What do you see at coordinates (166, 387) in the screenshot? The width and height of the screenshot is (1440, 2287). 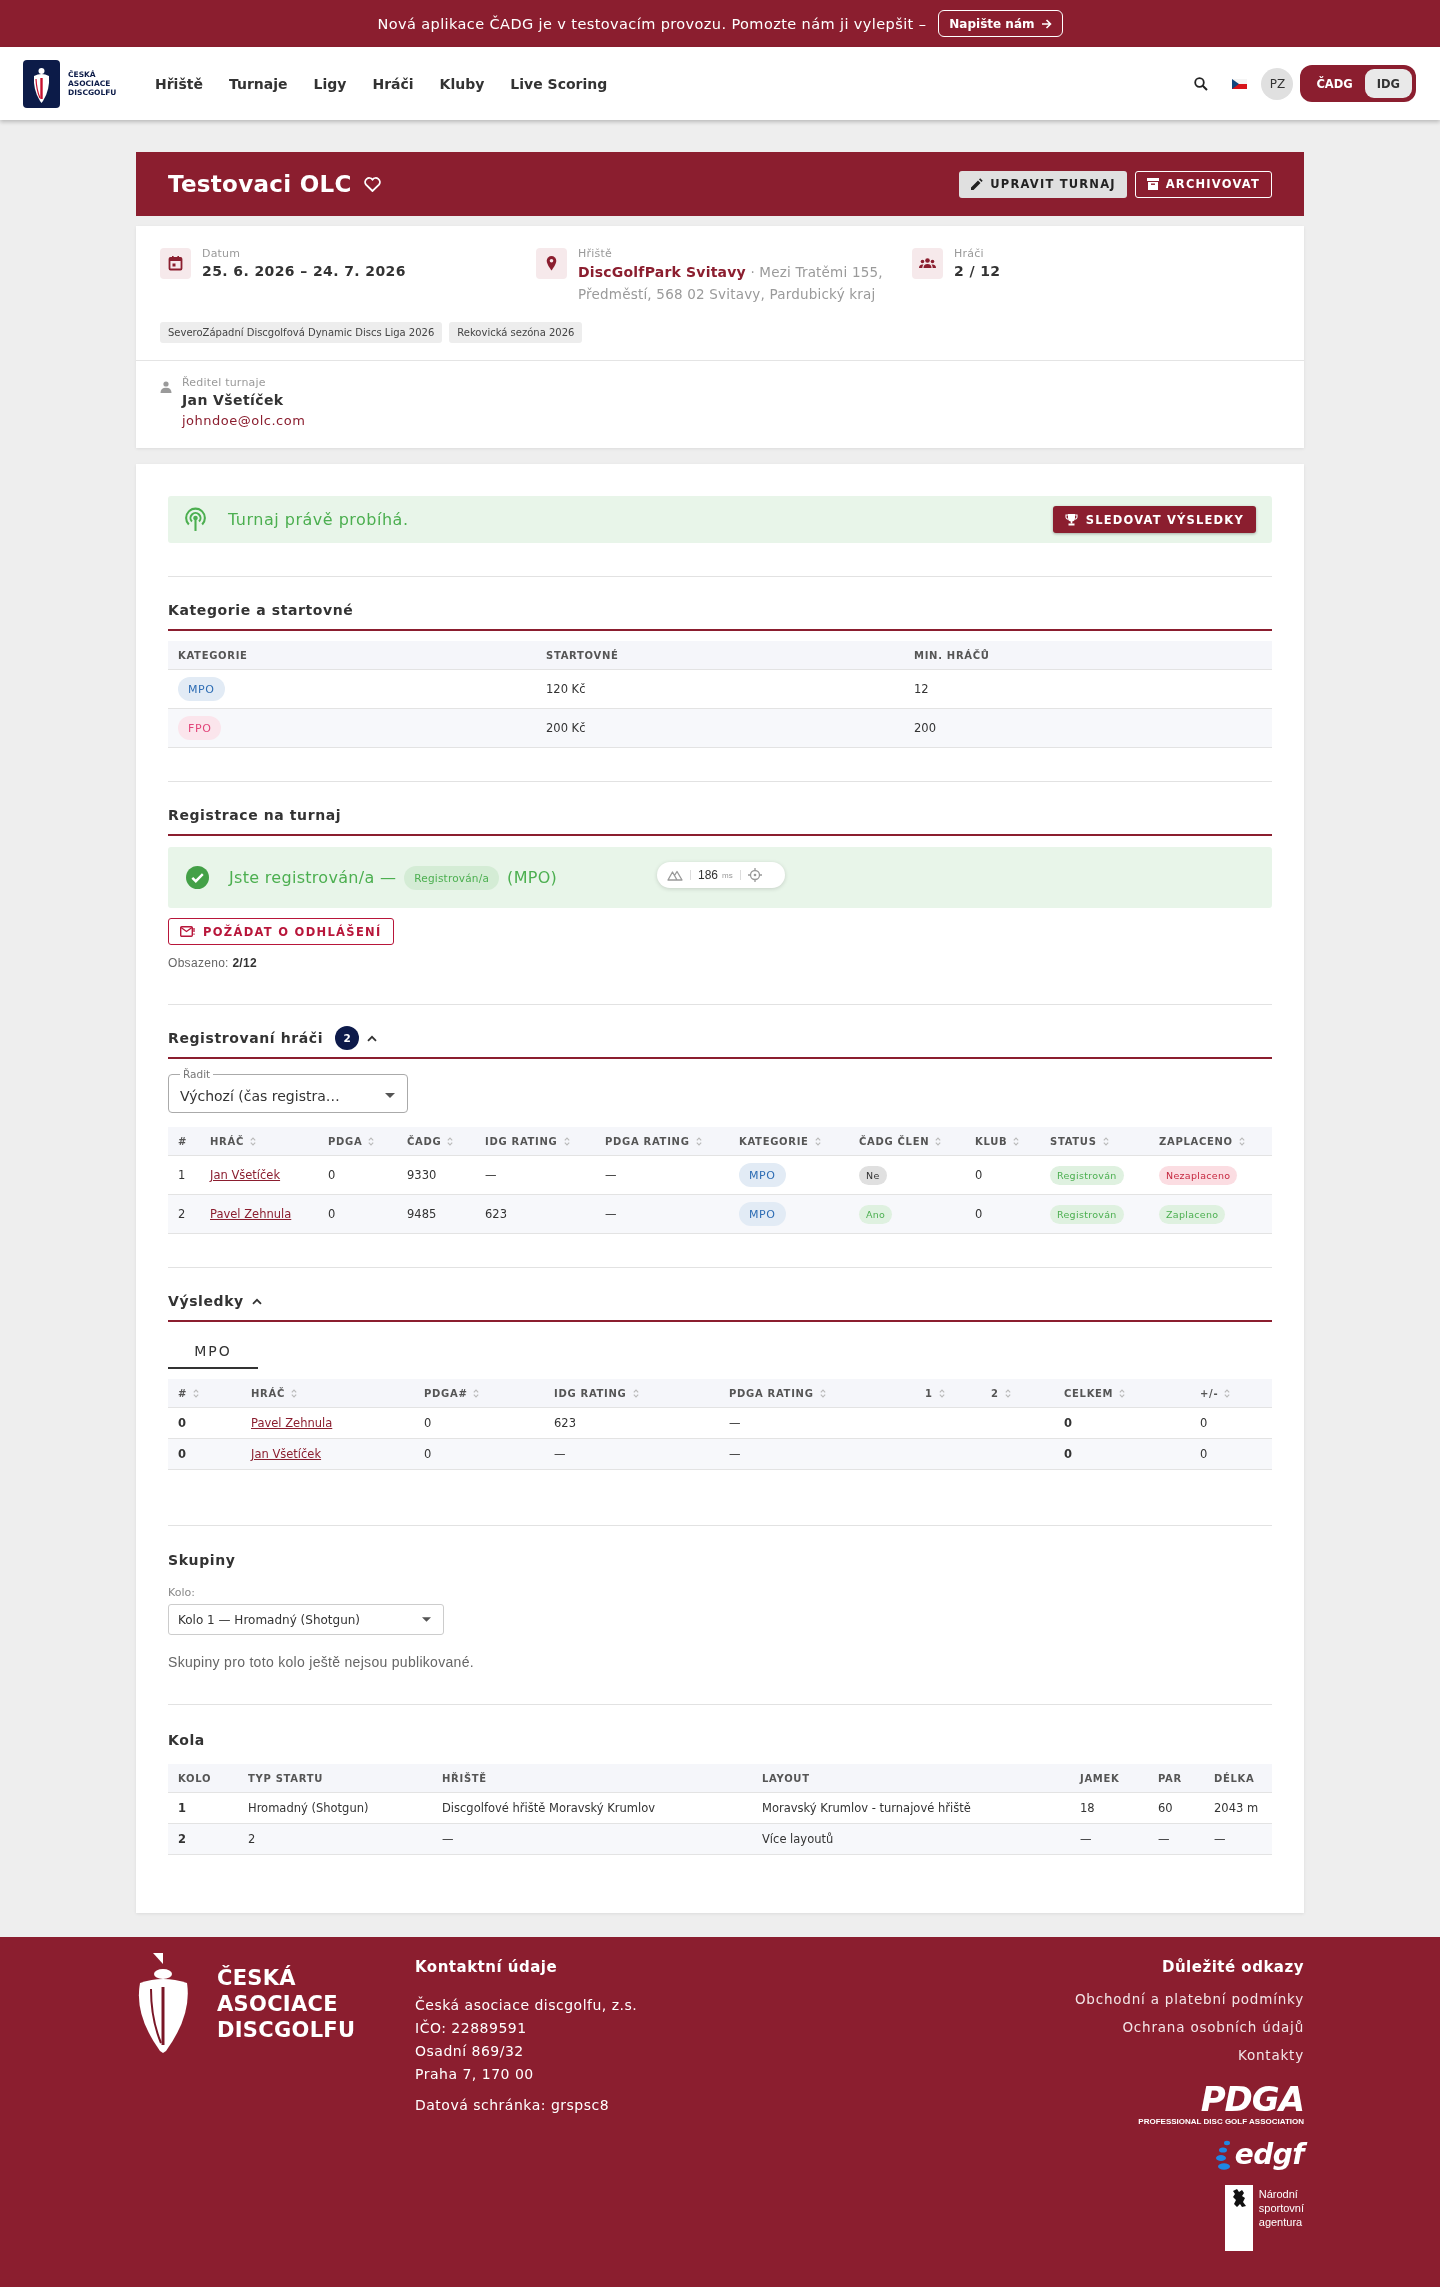 I see `person-icon` at bounding box center [166, 387].